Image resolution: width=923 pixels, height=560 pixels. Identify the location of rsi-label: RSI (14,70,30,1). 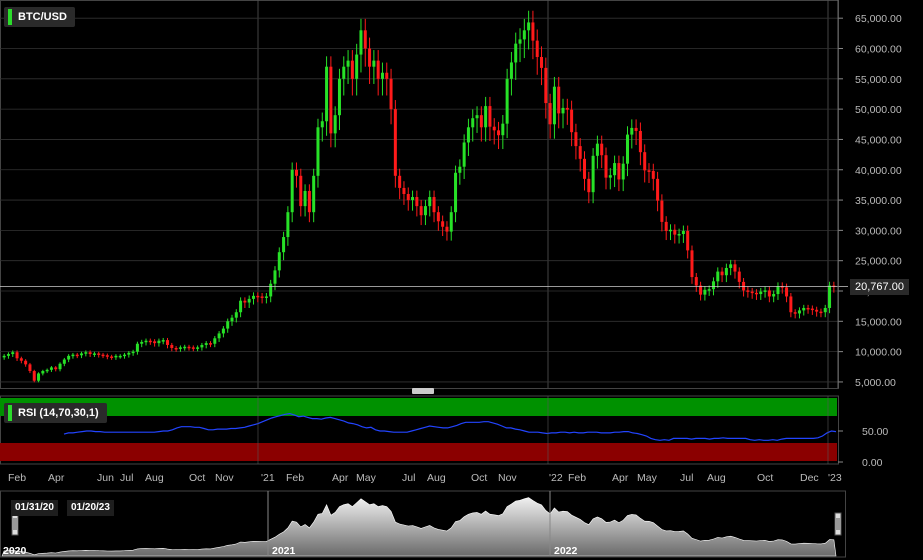
(58, 413).